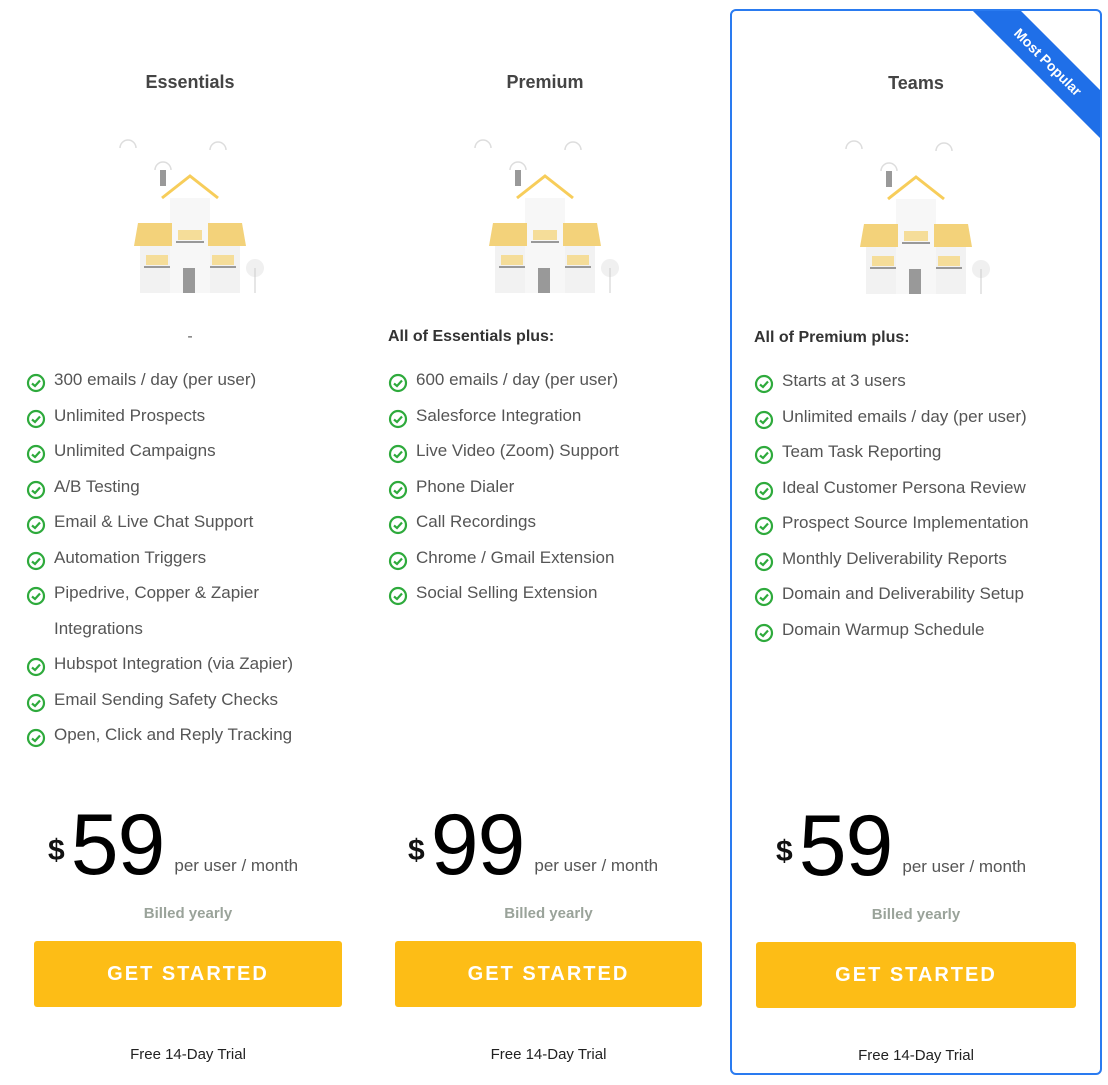  Describe the element at coordinates (832, 337) in the screenshot. I see `features-heading: All of Premium plus:` at that location.